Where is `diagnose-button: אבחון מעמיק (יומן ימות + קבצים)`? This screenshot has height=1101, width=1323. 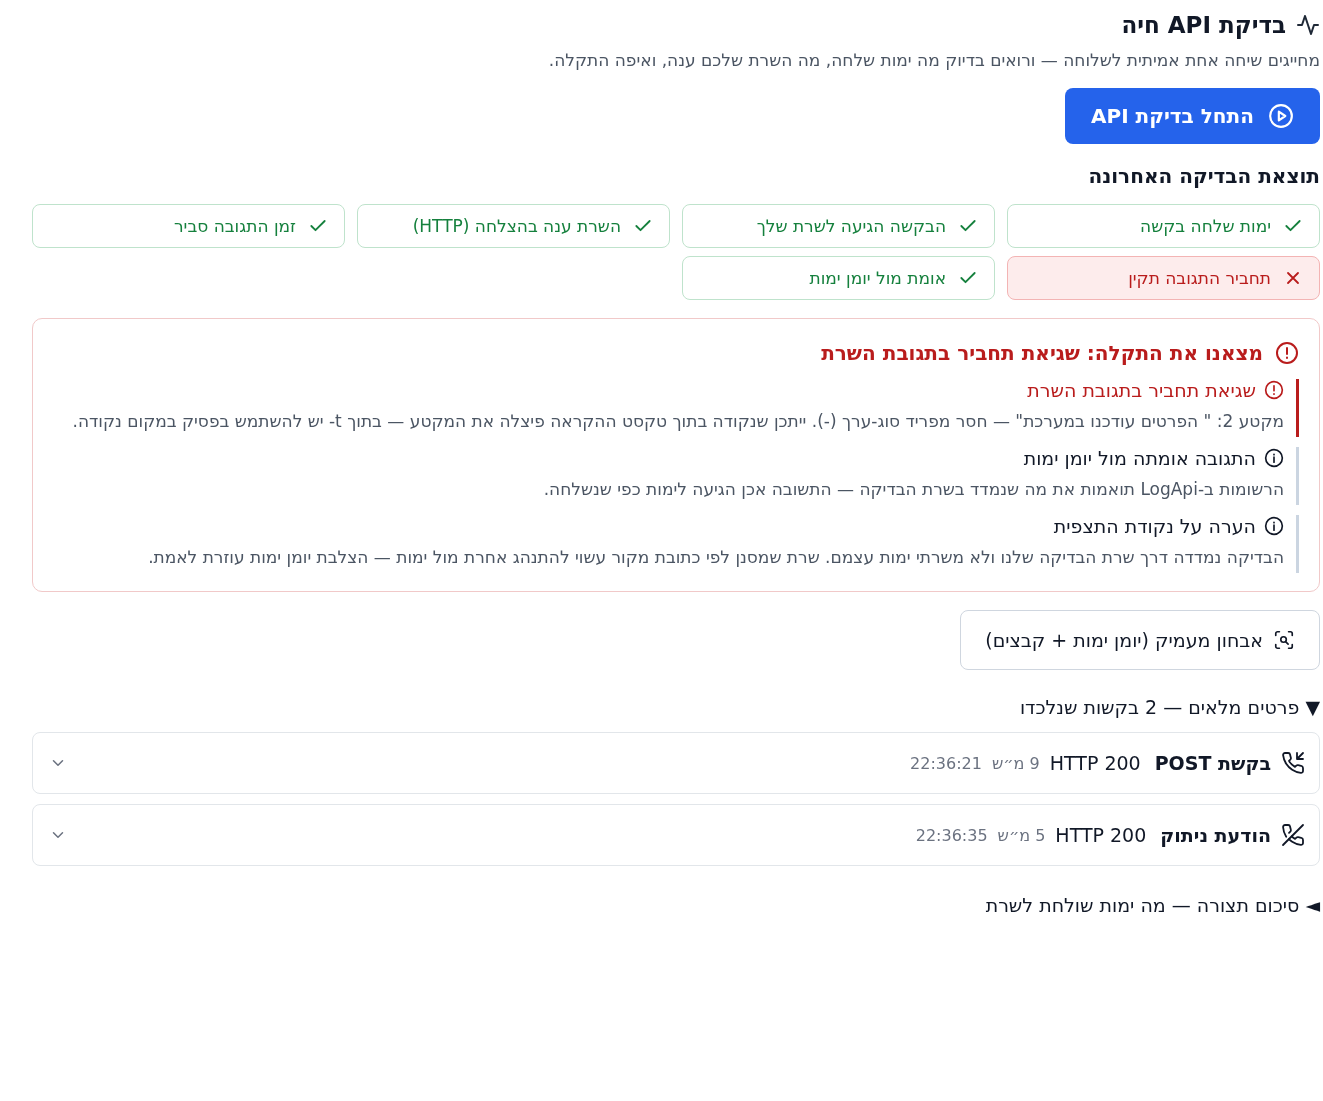 diagnose-button: אבחון מעמיק (יומן ימות + קבצים) is located at coordinates (1140, 640).